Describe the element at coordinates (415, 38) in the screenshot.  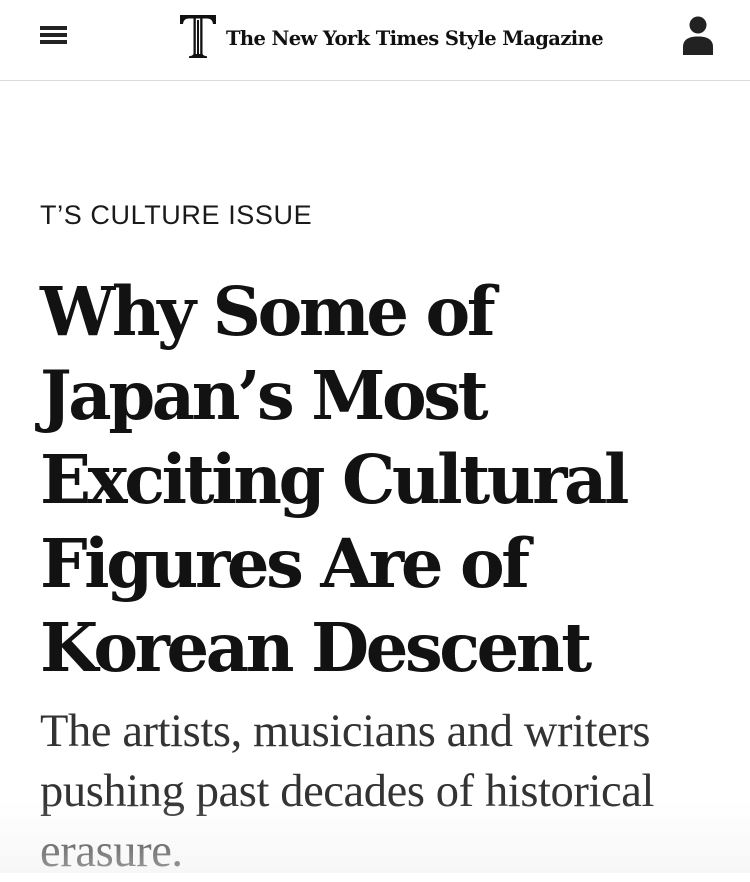
I see `site-title: The New York Times Style Magazine` at that location.